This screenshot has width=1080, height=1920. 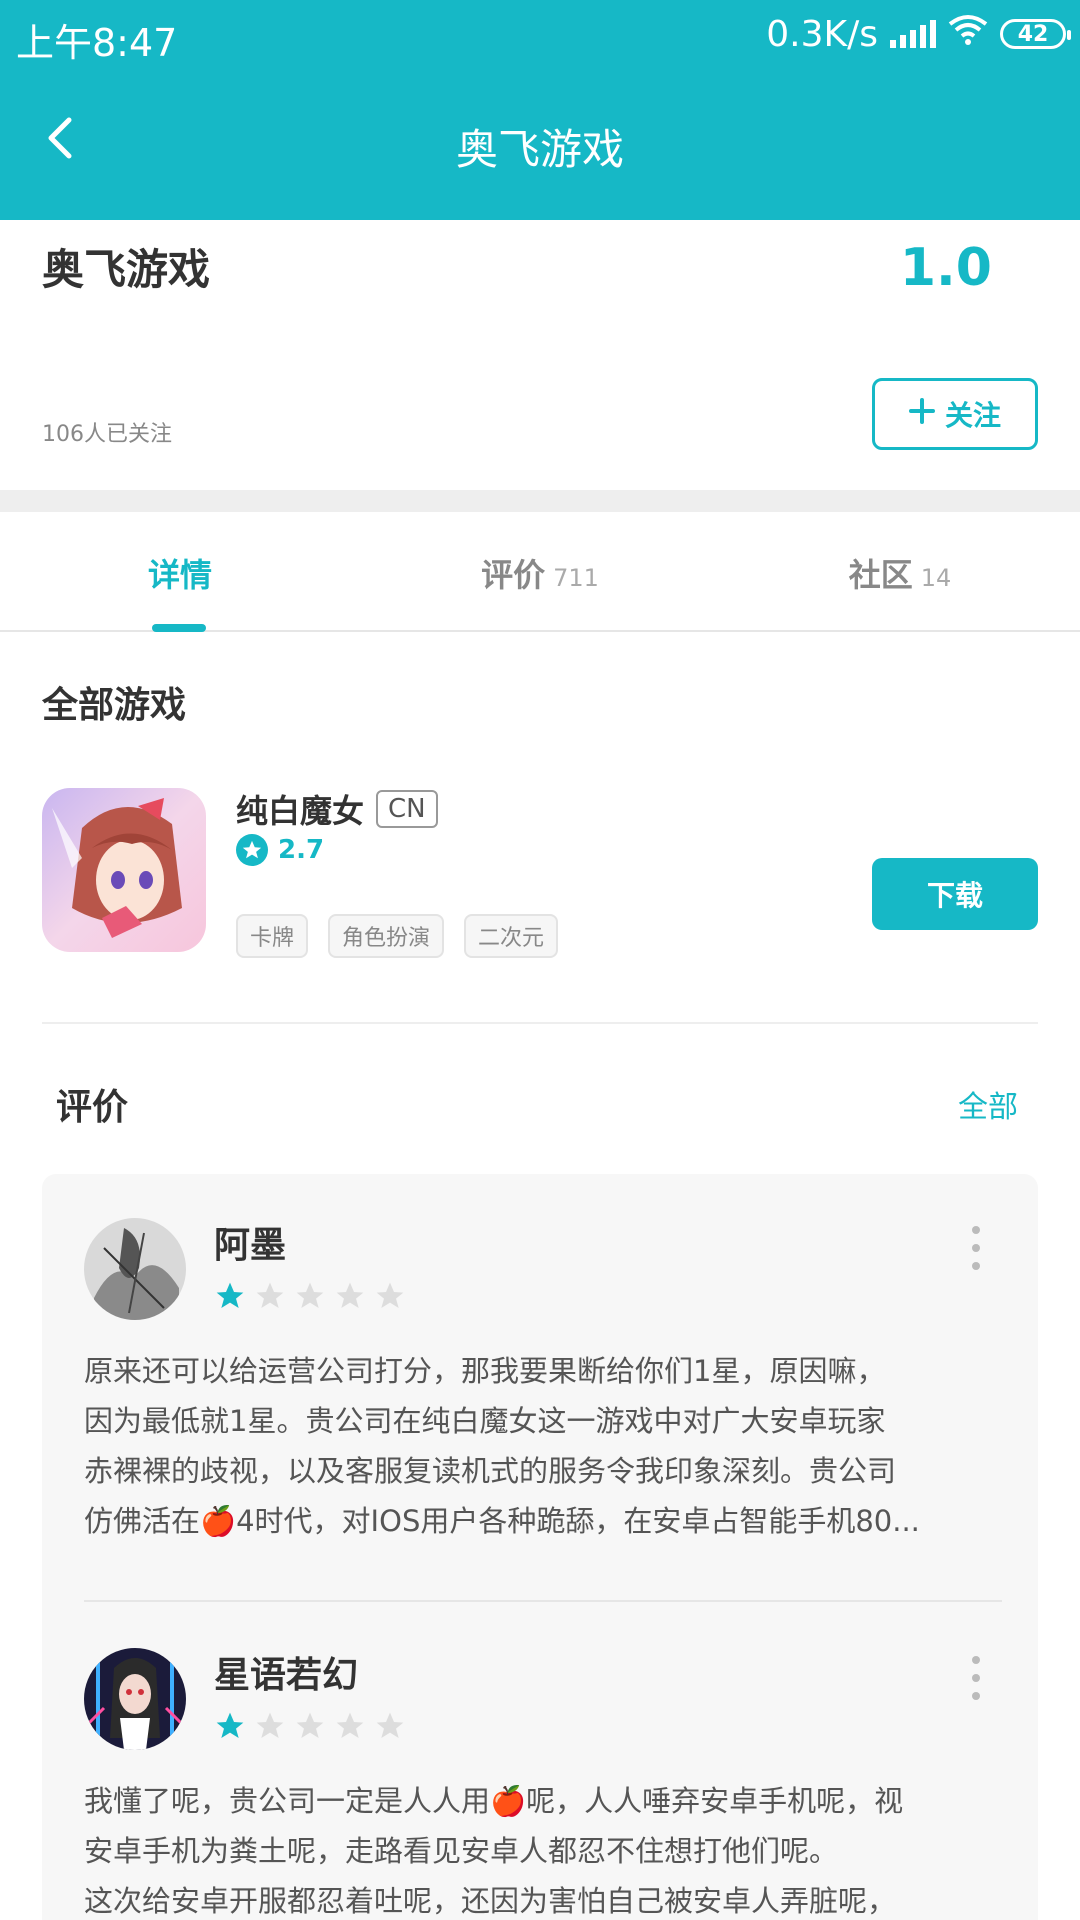 I want to click on status-icons: 0.3K/s 42, so click(x=918, y=34).